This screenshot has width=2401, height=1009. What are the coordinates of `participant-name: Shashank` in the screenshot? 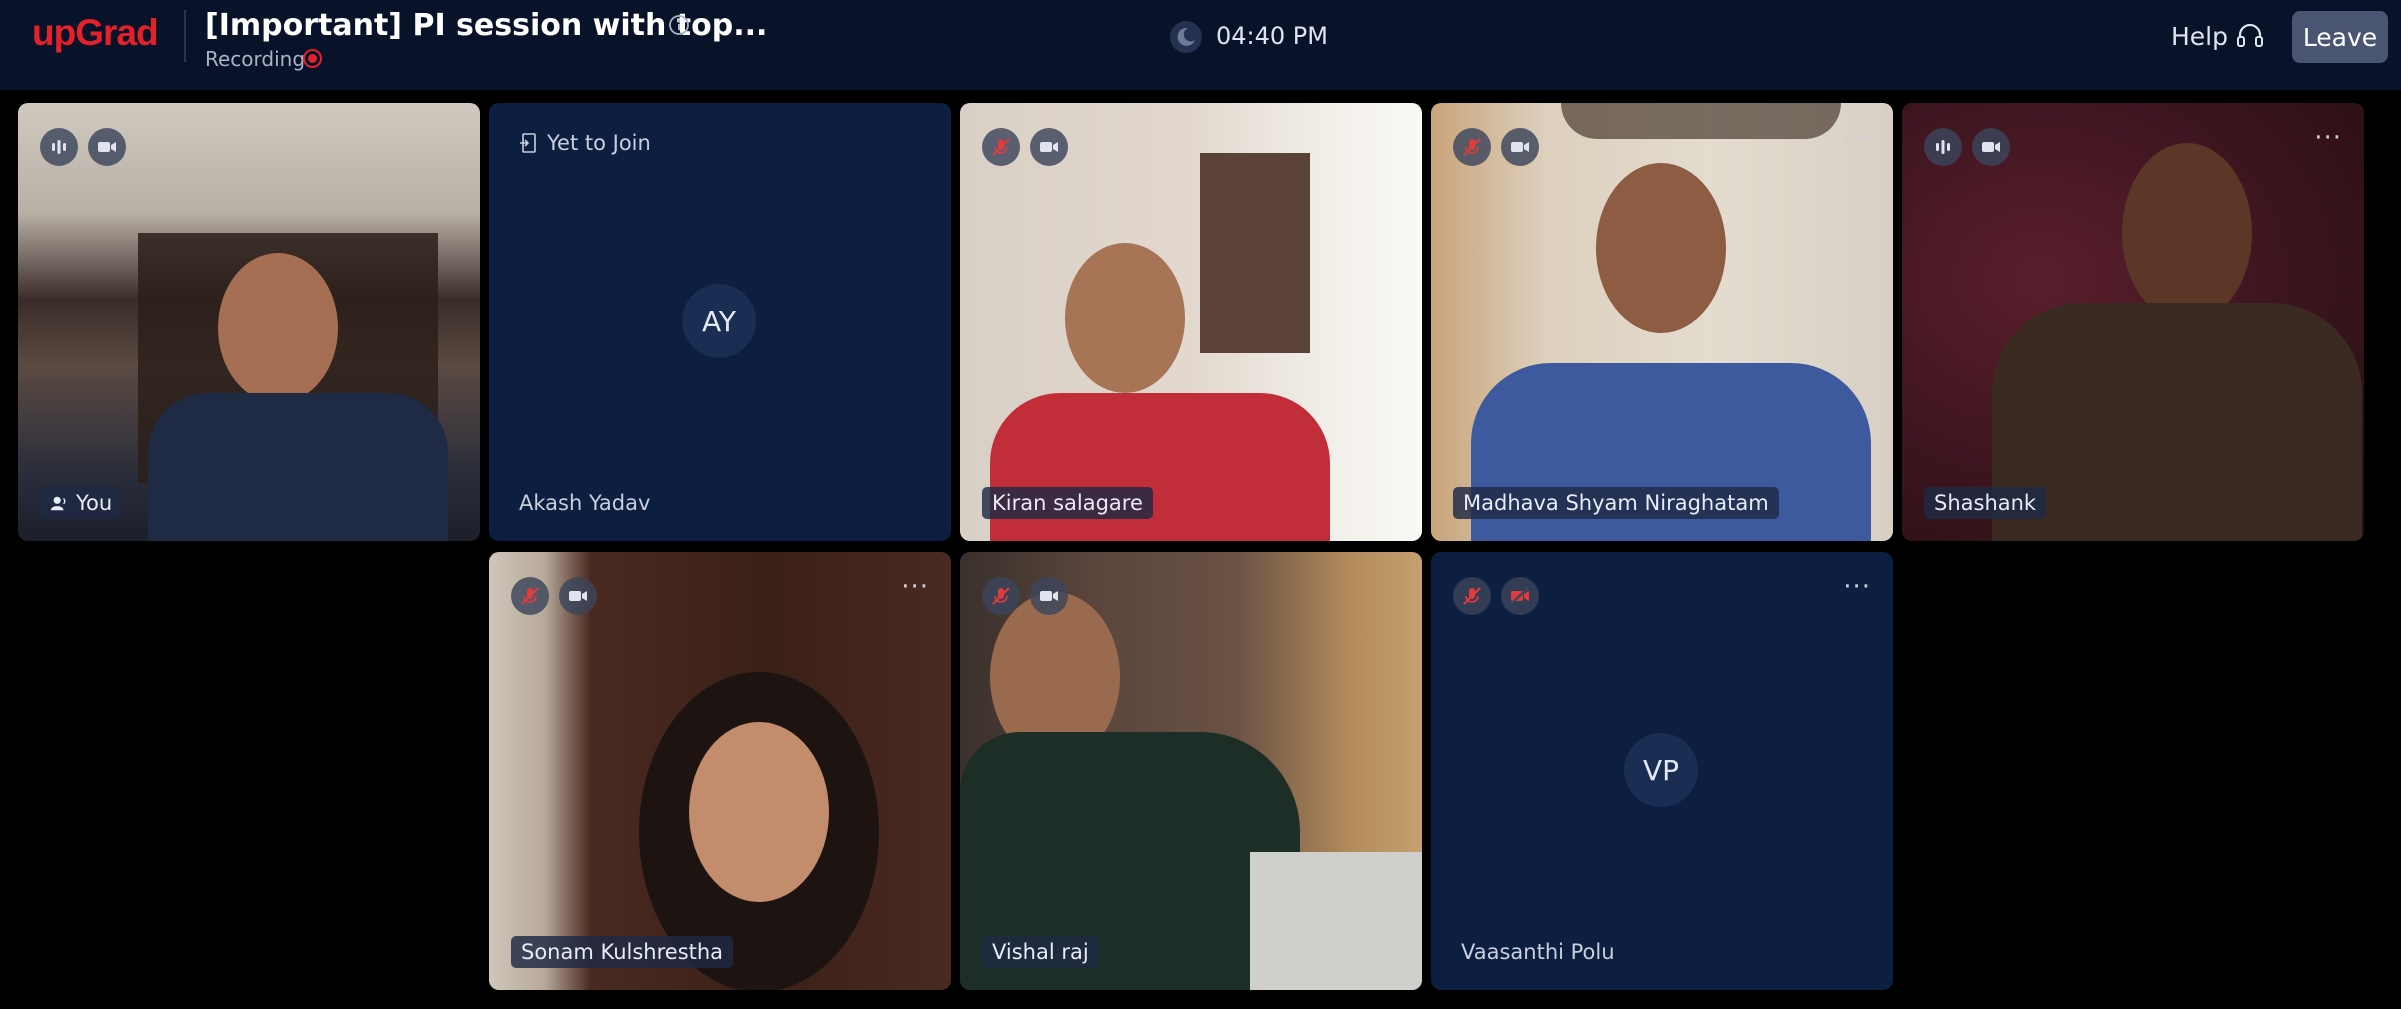 It's located at (1985, 503).